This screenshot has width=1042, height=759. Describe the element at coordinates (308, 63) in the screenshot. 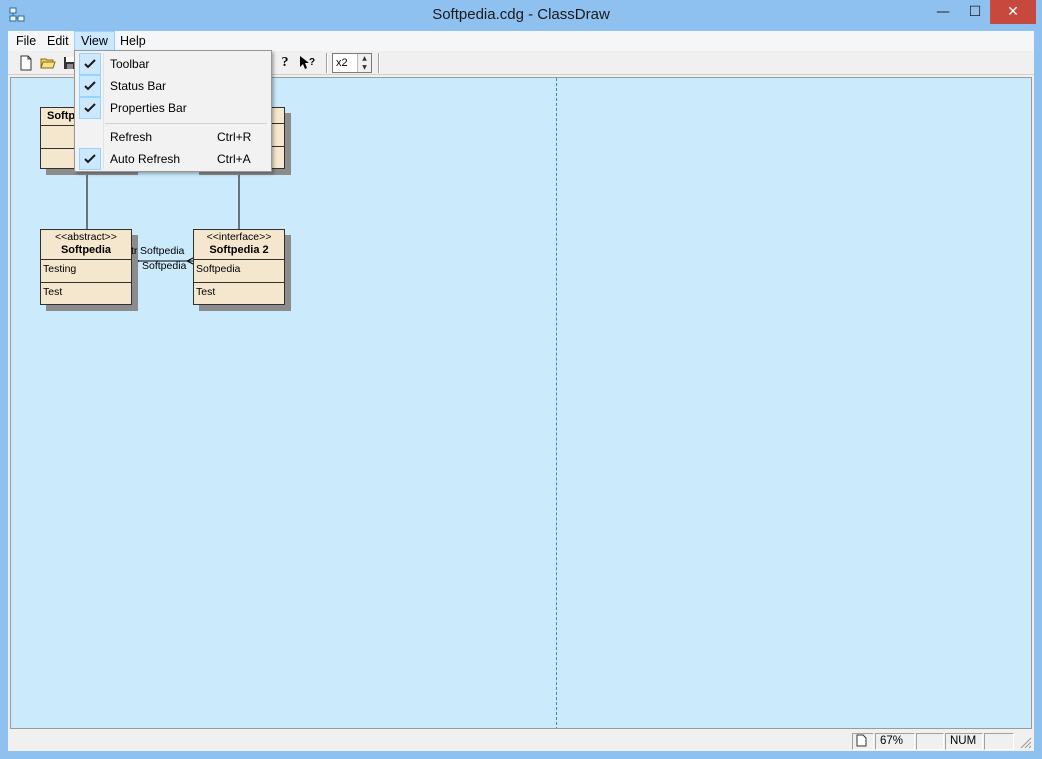

I see `context-help-icon: ?` at that location.